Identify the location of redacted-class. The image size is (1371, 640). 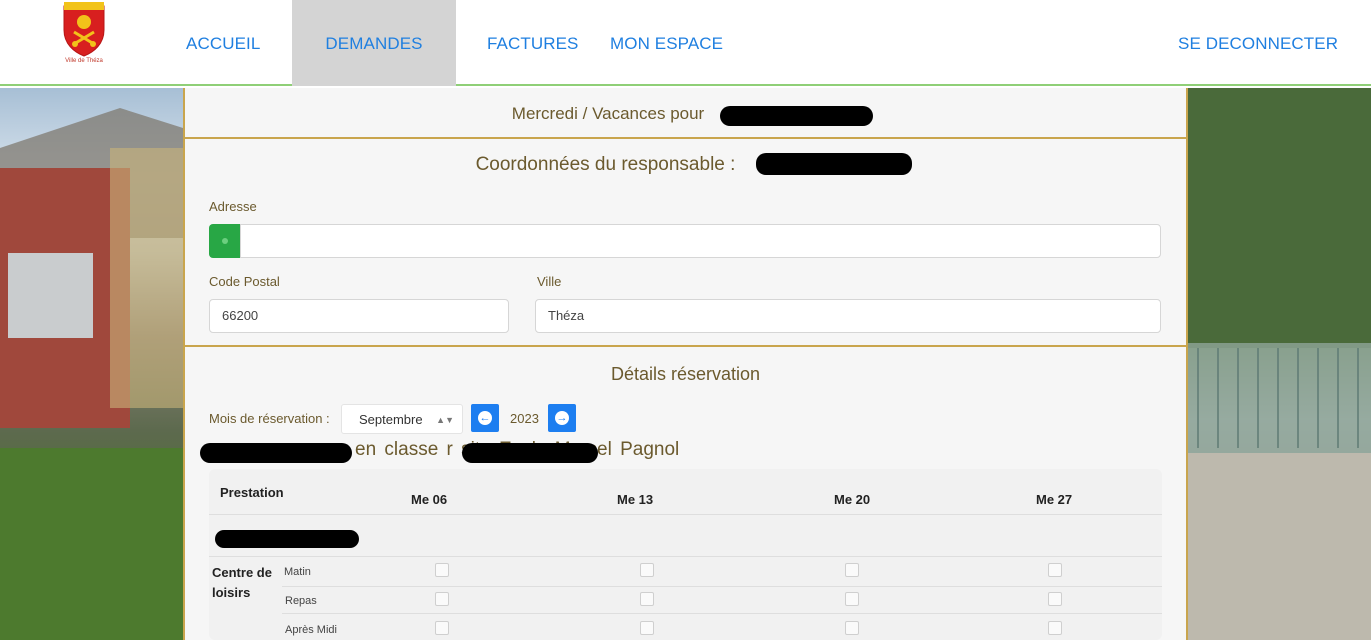
(530, 453).